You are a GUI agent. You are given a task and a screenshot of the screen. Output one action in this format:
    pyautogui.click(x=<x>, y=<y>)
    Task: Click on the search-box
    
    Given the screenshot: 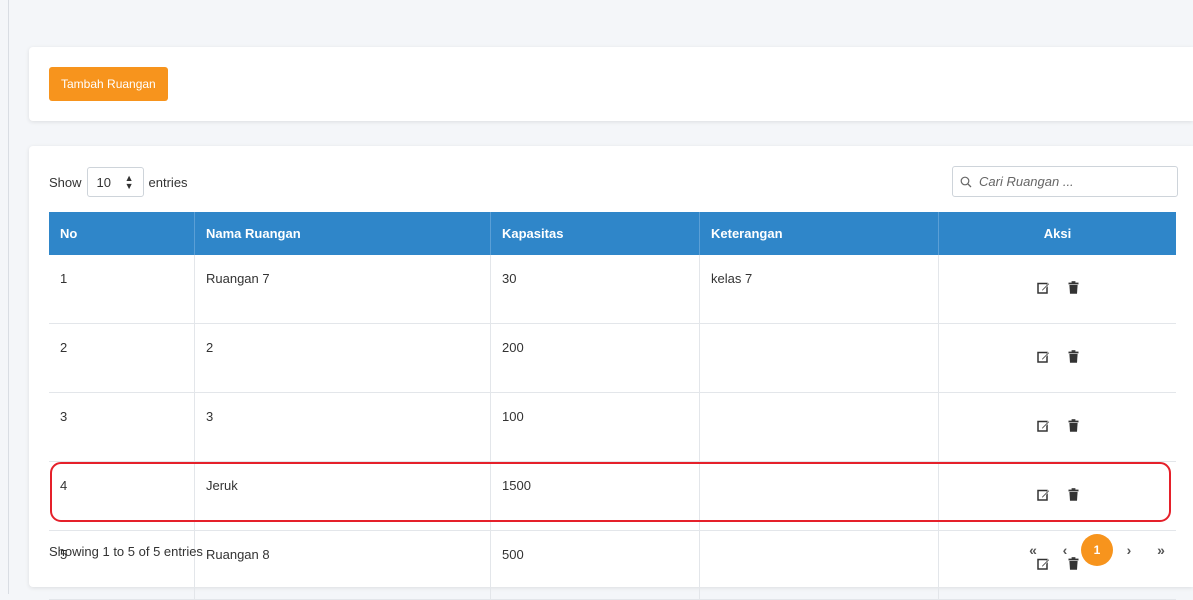 What is the action you would take?
    pyautogui.click(x=1065, y=181)
    